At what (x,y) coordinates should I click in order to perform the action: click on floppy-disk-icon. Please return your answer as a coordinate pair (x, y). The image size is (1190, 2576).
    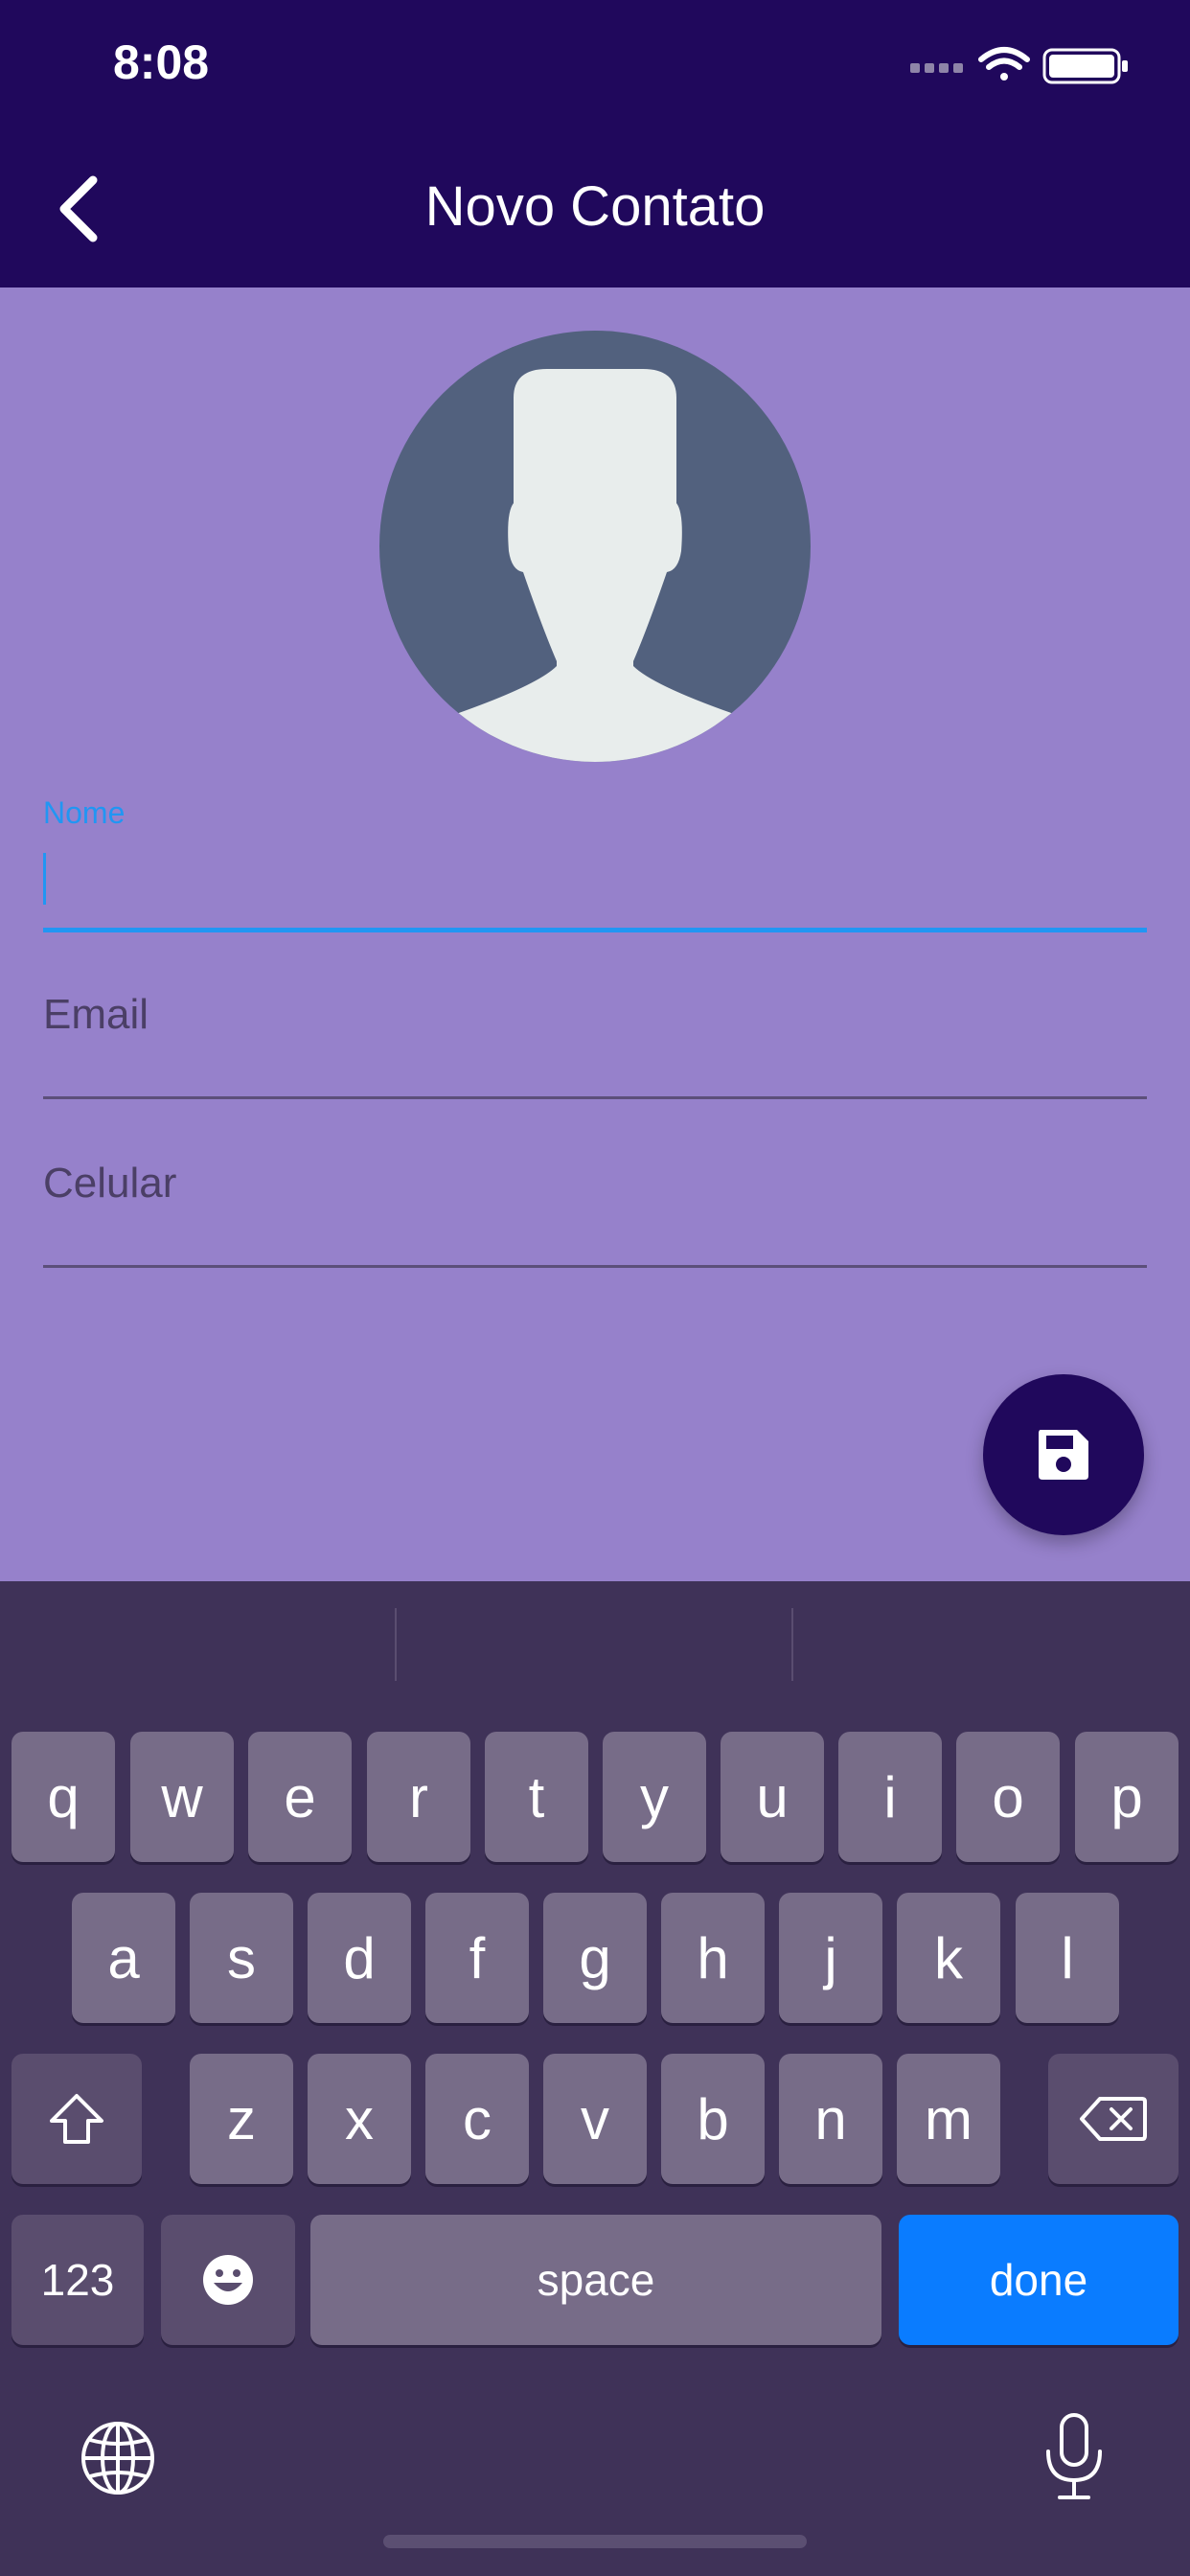
    Looking at the image, I should click on (1064, 1455).